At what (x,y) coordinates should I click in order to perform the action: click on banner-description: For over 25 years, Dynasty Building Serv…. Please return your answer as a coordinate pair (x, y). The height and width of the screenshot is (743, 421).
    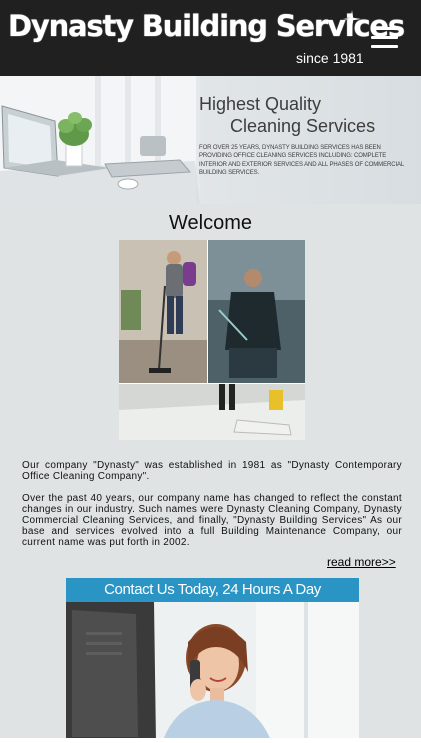
    Looking at the image, I should click on (301, 160).